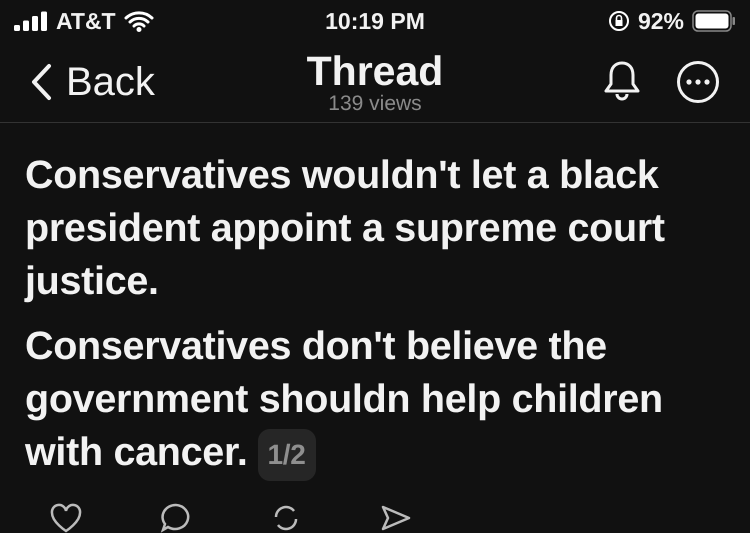 Image resolution: width=750 pixels, height=533 pixels. What do you see at coordinates (139, 21) in the screenshot?
I see `wifi-icon` at bounding box center [139, 21].